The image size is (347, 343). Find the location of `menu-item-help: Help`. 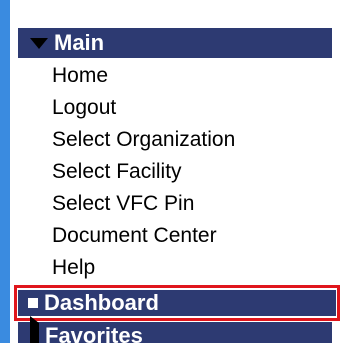

menu-item-help: Help is located at coordinates (175, 268).